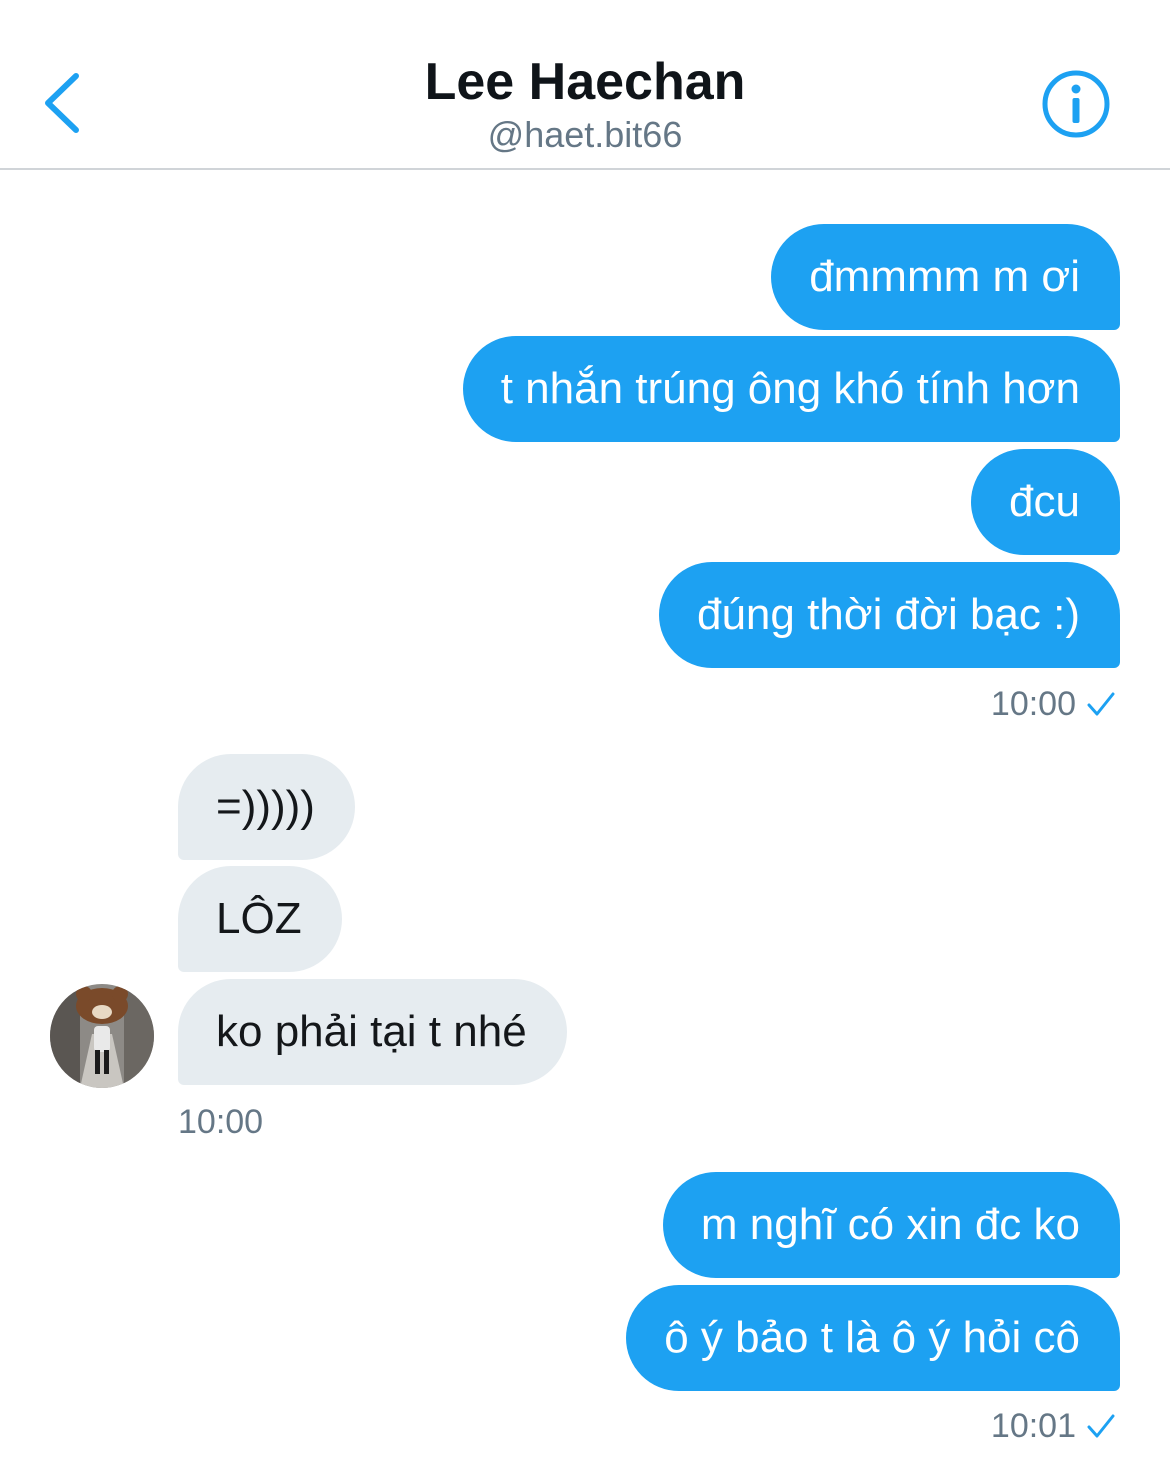 The image size is (1170, 1484). I want to click on received-message-bubble: =))))), so click(266, 807).